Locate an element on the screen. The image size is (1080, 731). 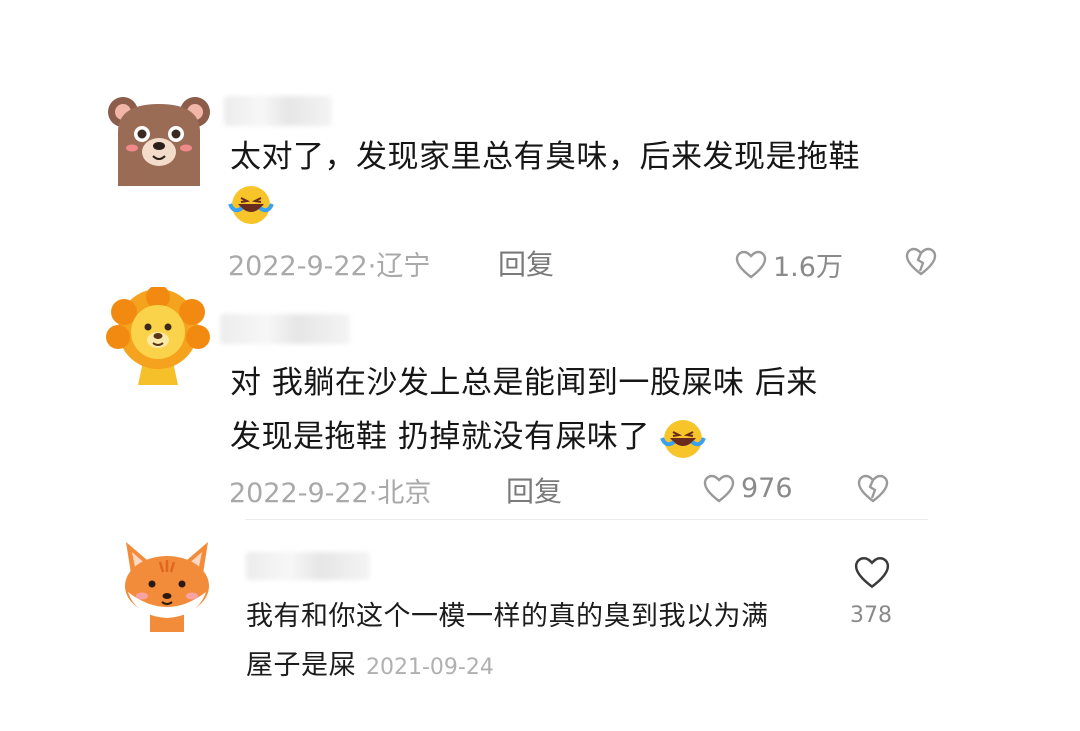
comment-location: 北京 is located at coordinates (404, 493).